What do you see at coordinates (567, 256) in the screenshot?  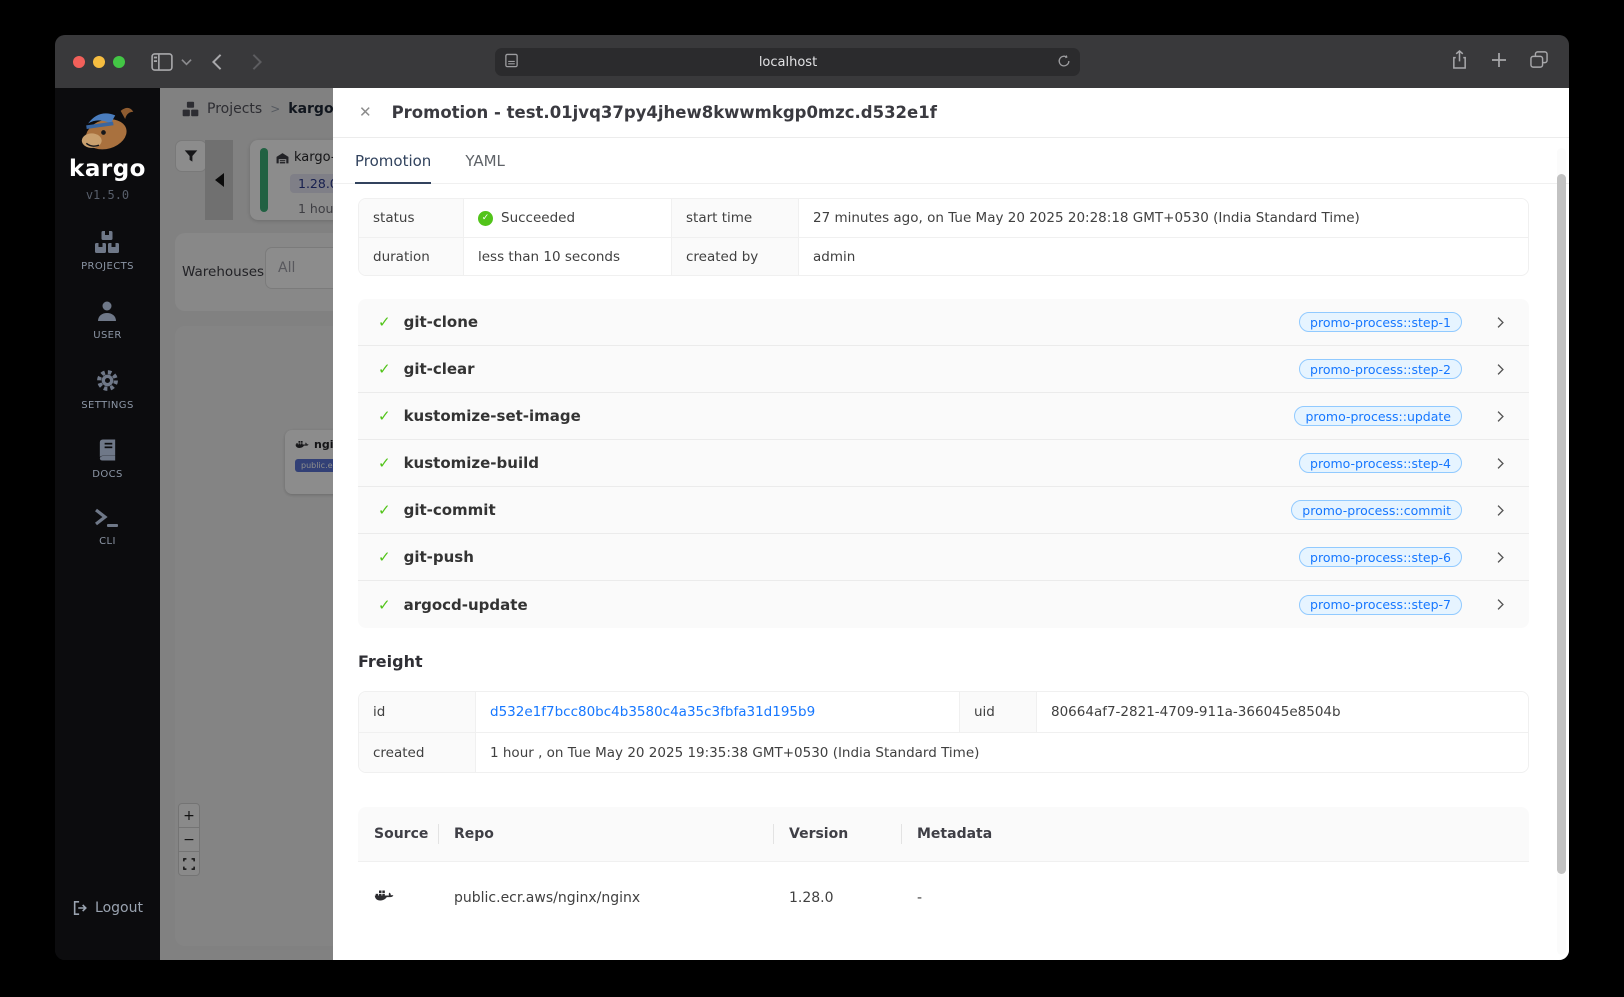 I see `duration-value: less than 10 seconds` at bounding box center [567, 256].